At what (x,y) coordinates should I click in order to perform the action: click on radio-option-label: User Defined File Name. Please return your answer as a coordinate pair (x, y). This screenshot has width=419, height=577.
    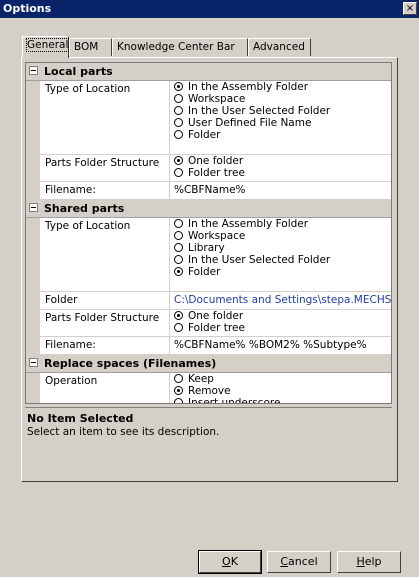
    Looking at the image, I should click on (250, 123).